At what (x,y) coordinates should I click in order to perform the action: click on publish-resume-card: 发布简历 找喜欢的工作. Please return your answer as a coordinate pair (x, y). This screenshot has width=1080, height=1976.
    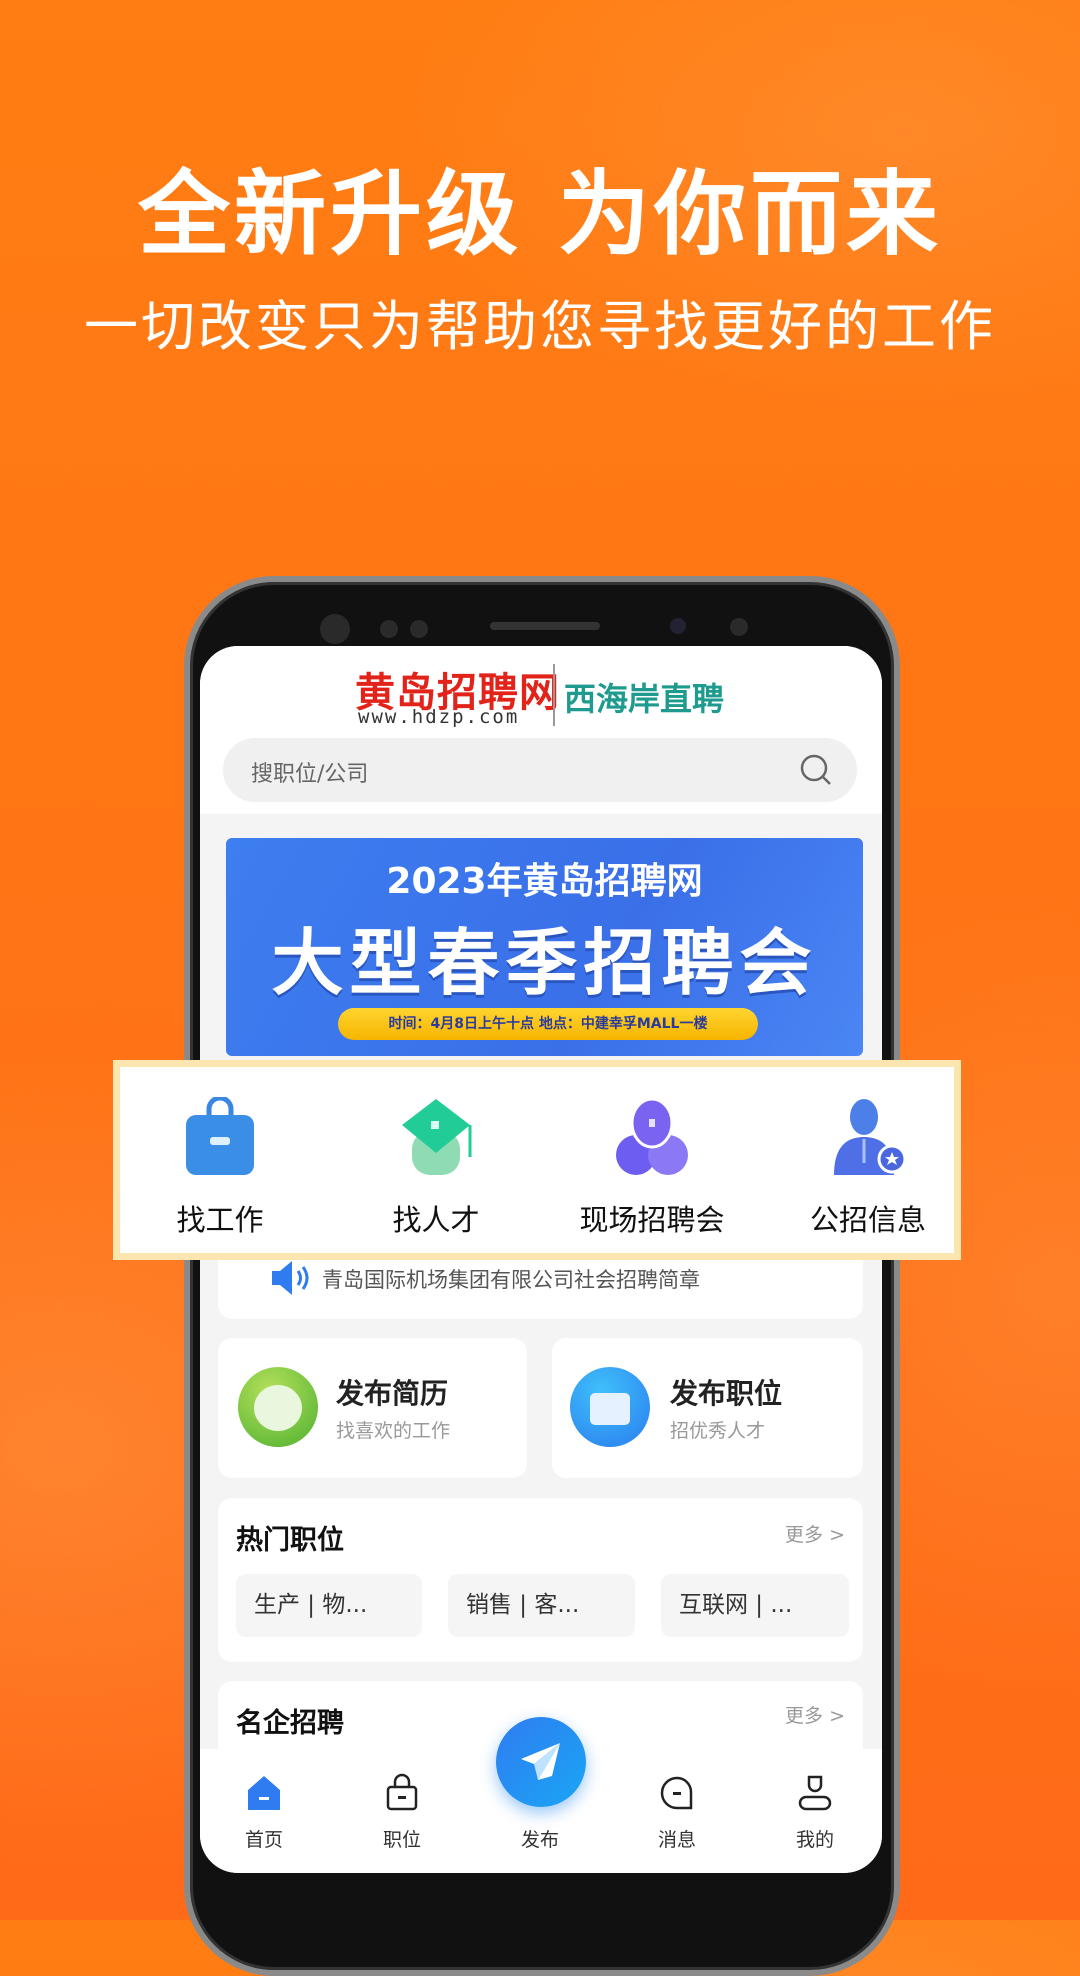
    Looking at the image, I should click on (372, 1408).